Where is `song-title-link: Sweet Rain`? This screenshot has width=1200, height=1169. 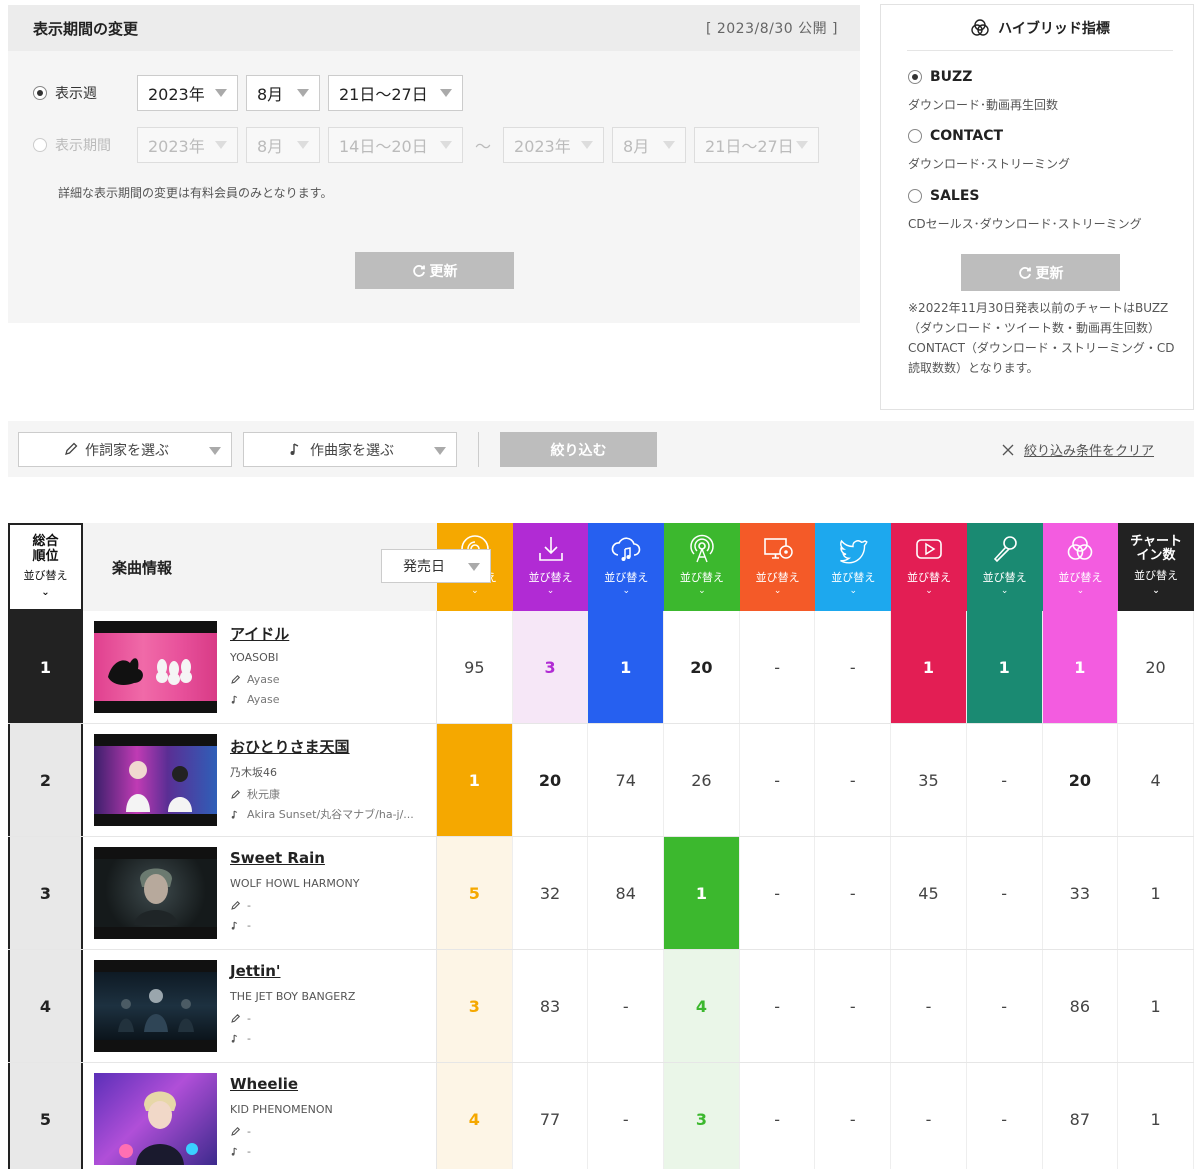
song-title-link: Sweet Rain is located at coordinates (277, 858).